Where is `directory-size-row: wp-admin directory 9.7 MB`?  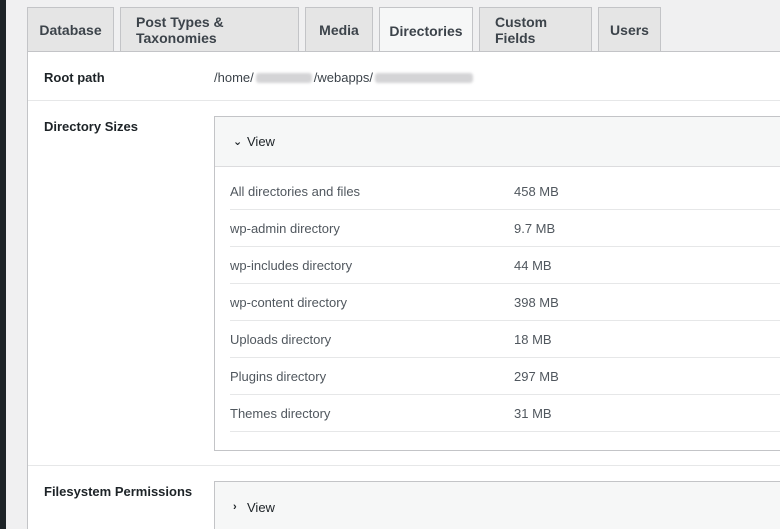 directory-size-row: wp-admin directory 9.7 MB is located at coordinates (505, 228).